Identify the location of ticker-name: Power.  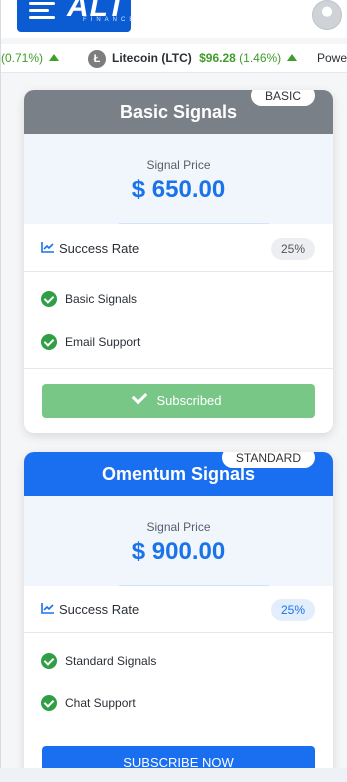
(332, 58).